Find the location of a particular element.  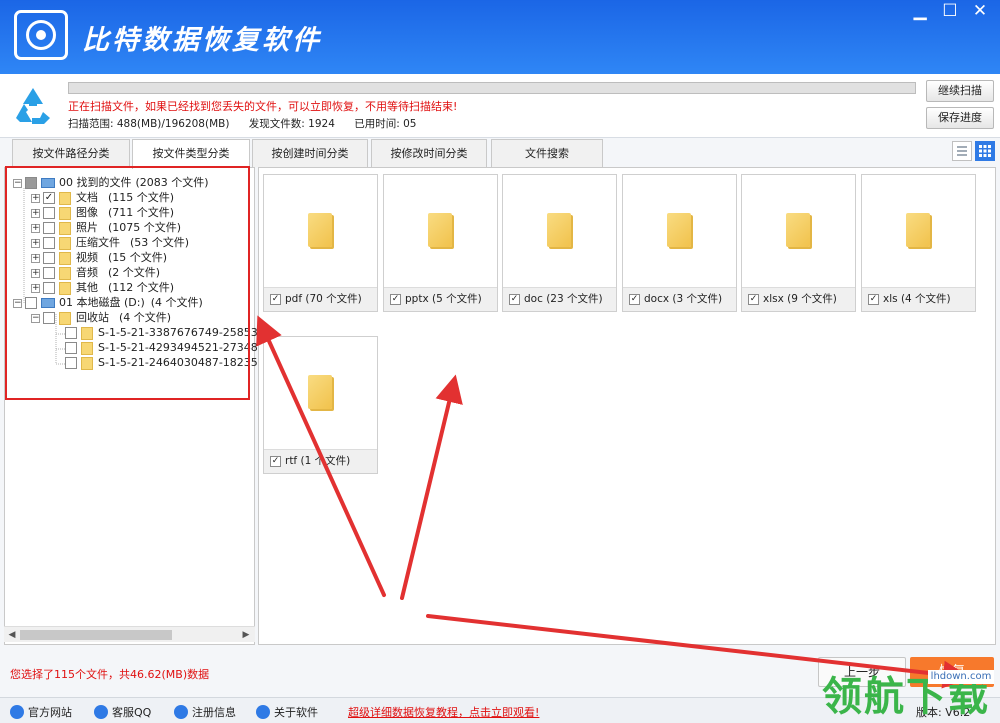

save-progress-button: 保存进度 is located at coordinates (960, 118).